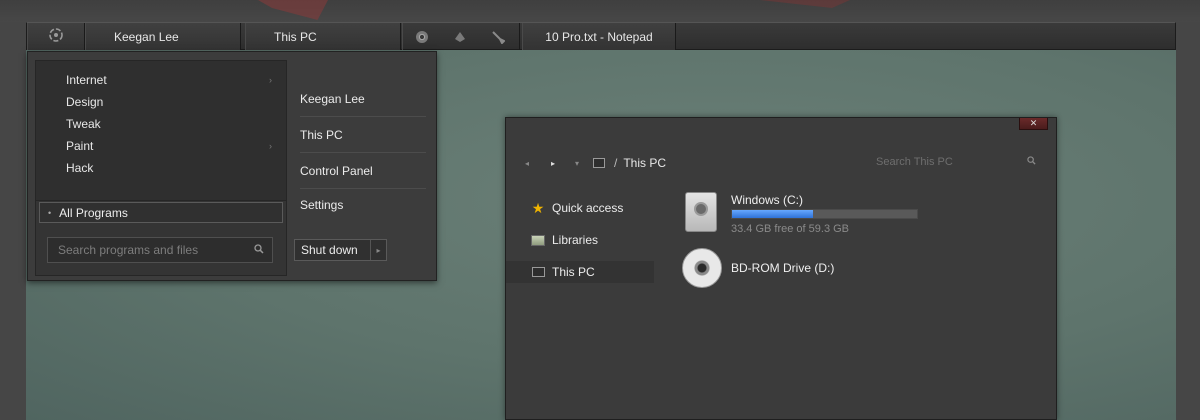 Image resolution: width=1200 pixels, height=420 pixels. I want to click on star-icon: ★, so click(538, 207).